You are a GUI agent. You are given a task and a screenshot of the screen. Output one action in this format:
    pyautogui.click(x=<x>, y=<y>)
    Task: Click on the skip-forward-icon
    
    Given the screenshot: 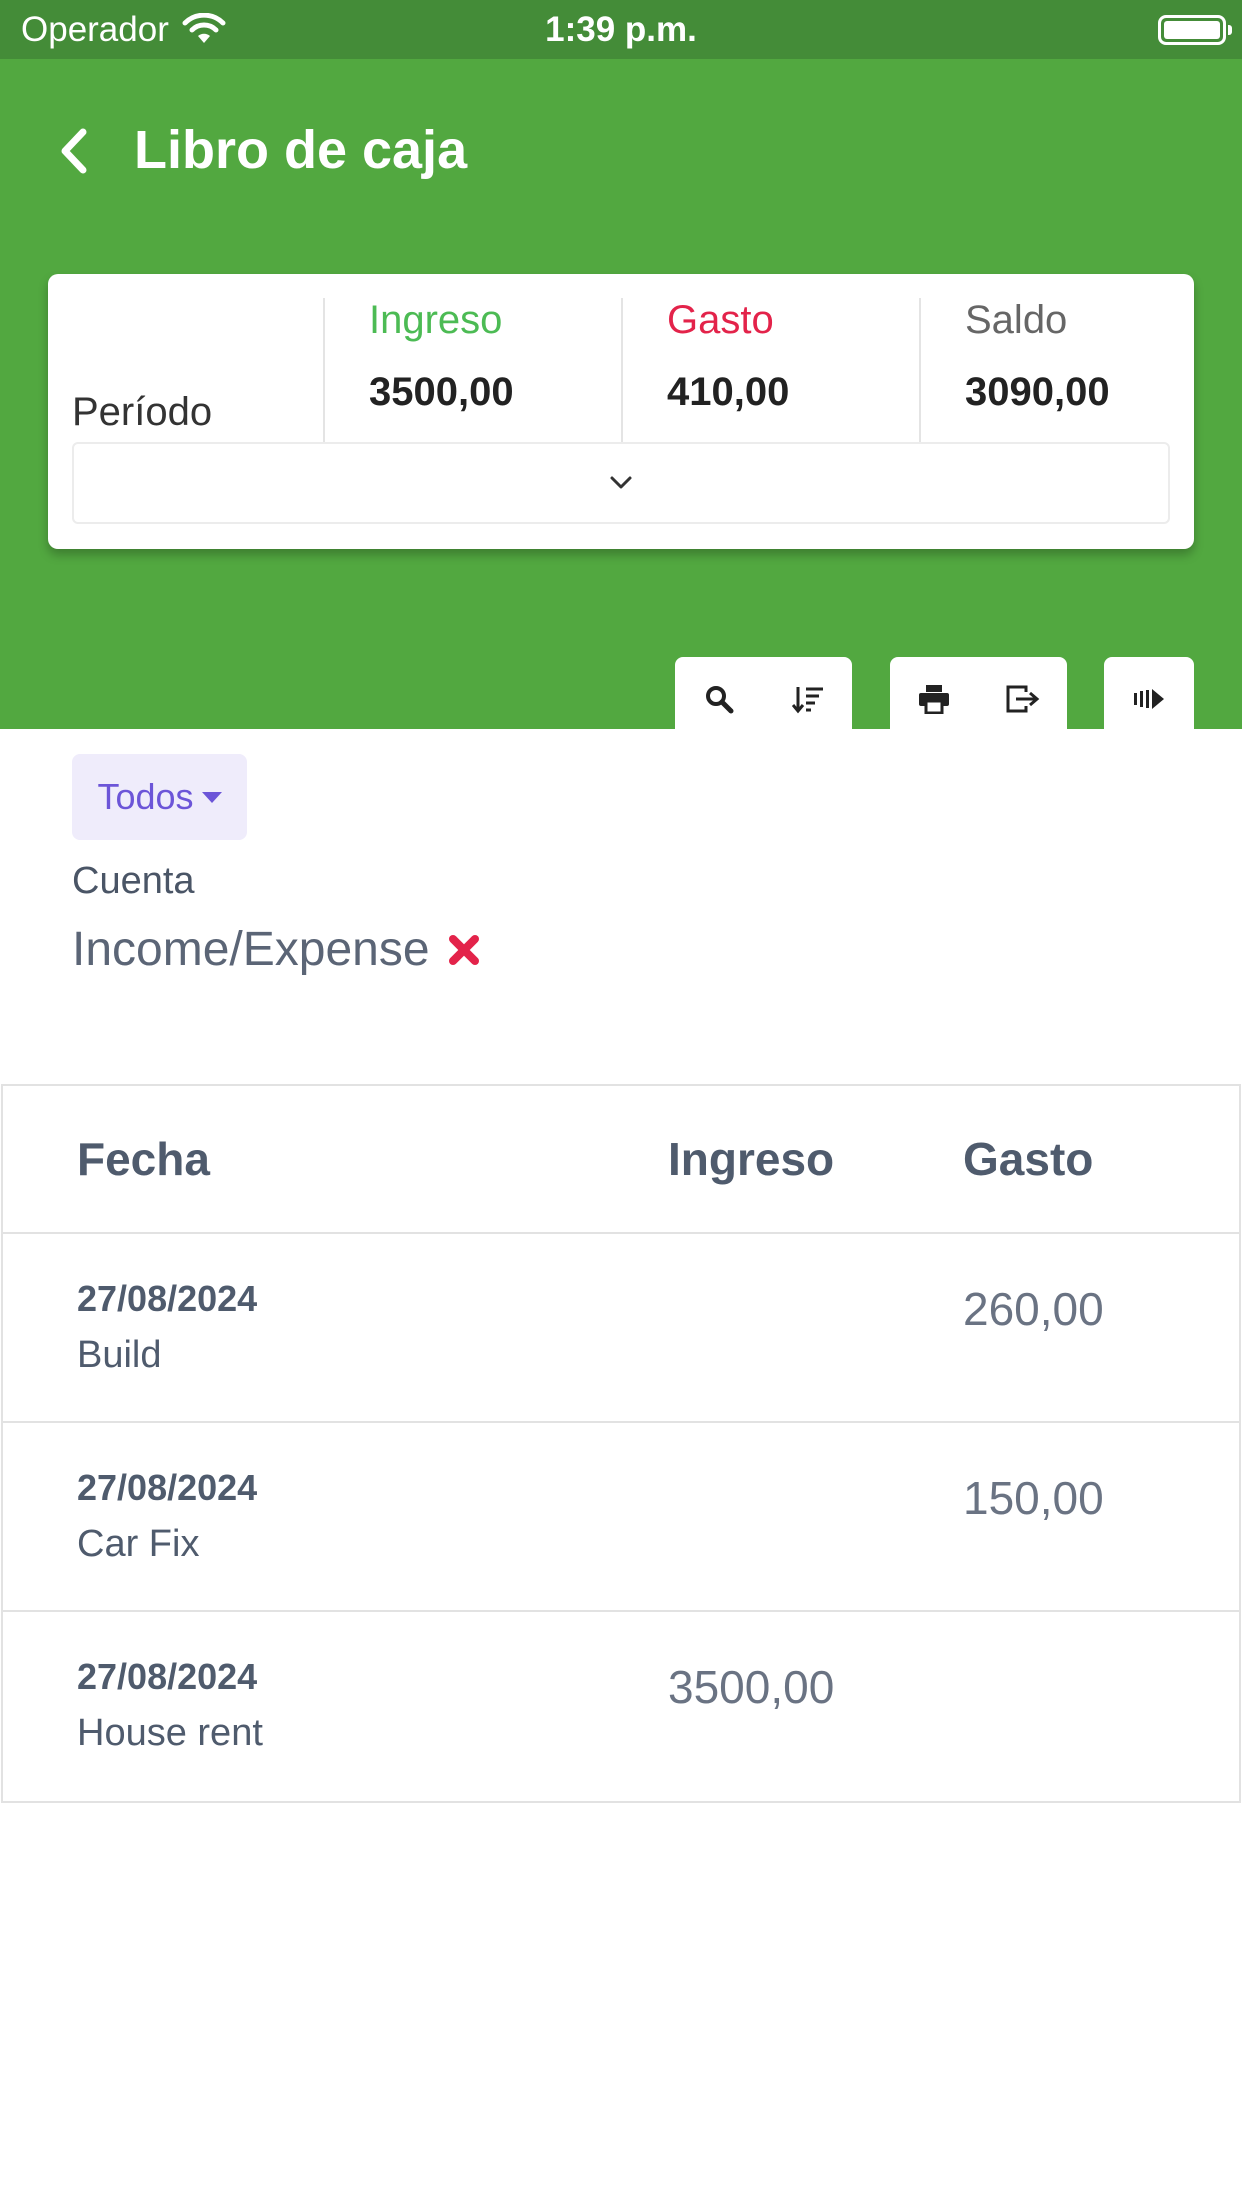 What is the action you would take?
    pyautogui.click(x=1149, y=699)
    